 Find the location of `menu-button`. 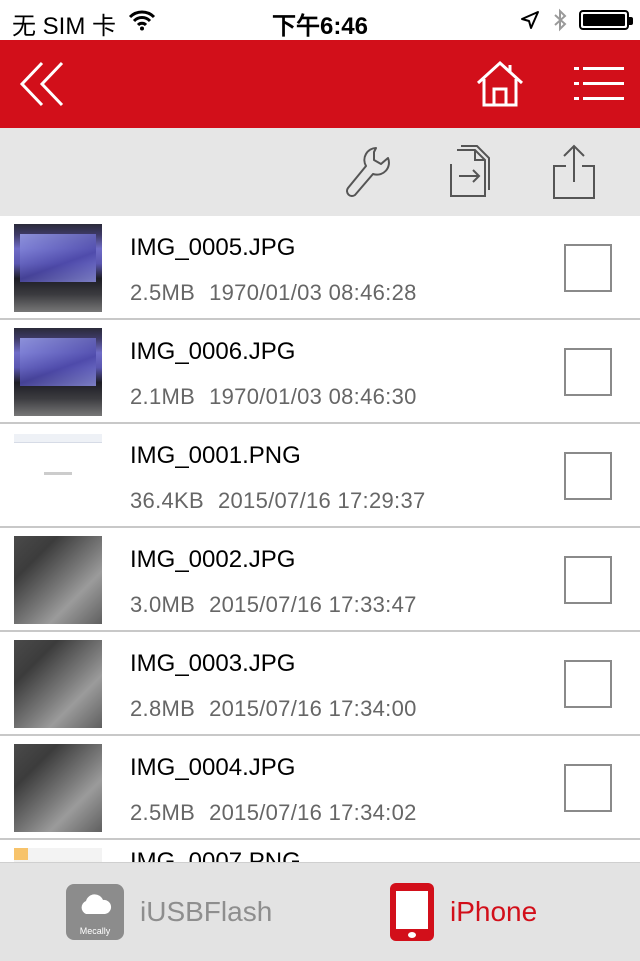

menu-button is located at coordinates (599, 84).